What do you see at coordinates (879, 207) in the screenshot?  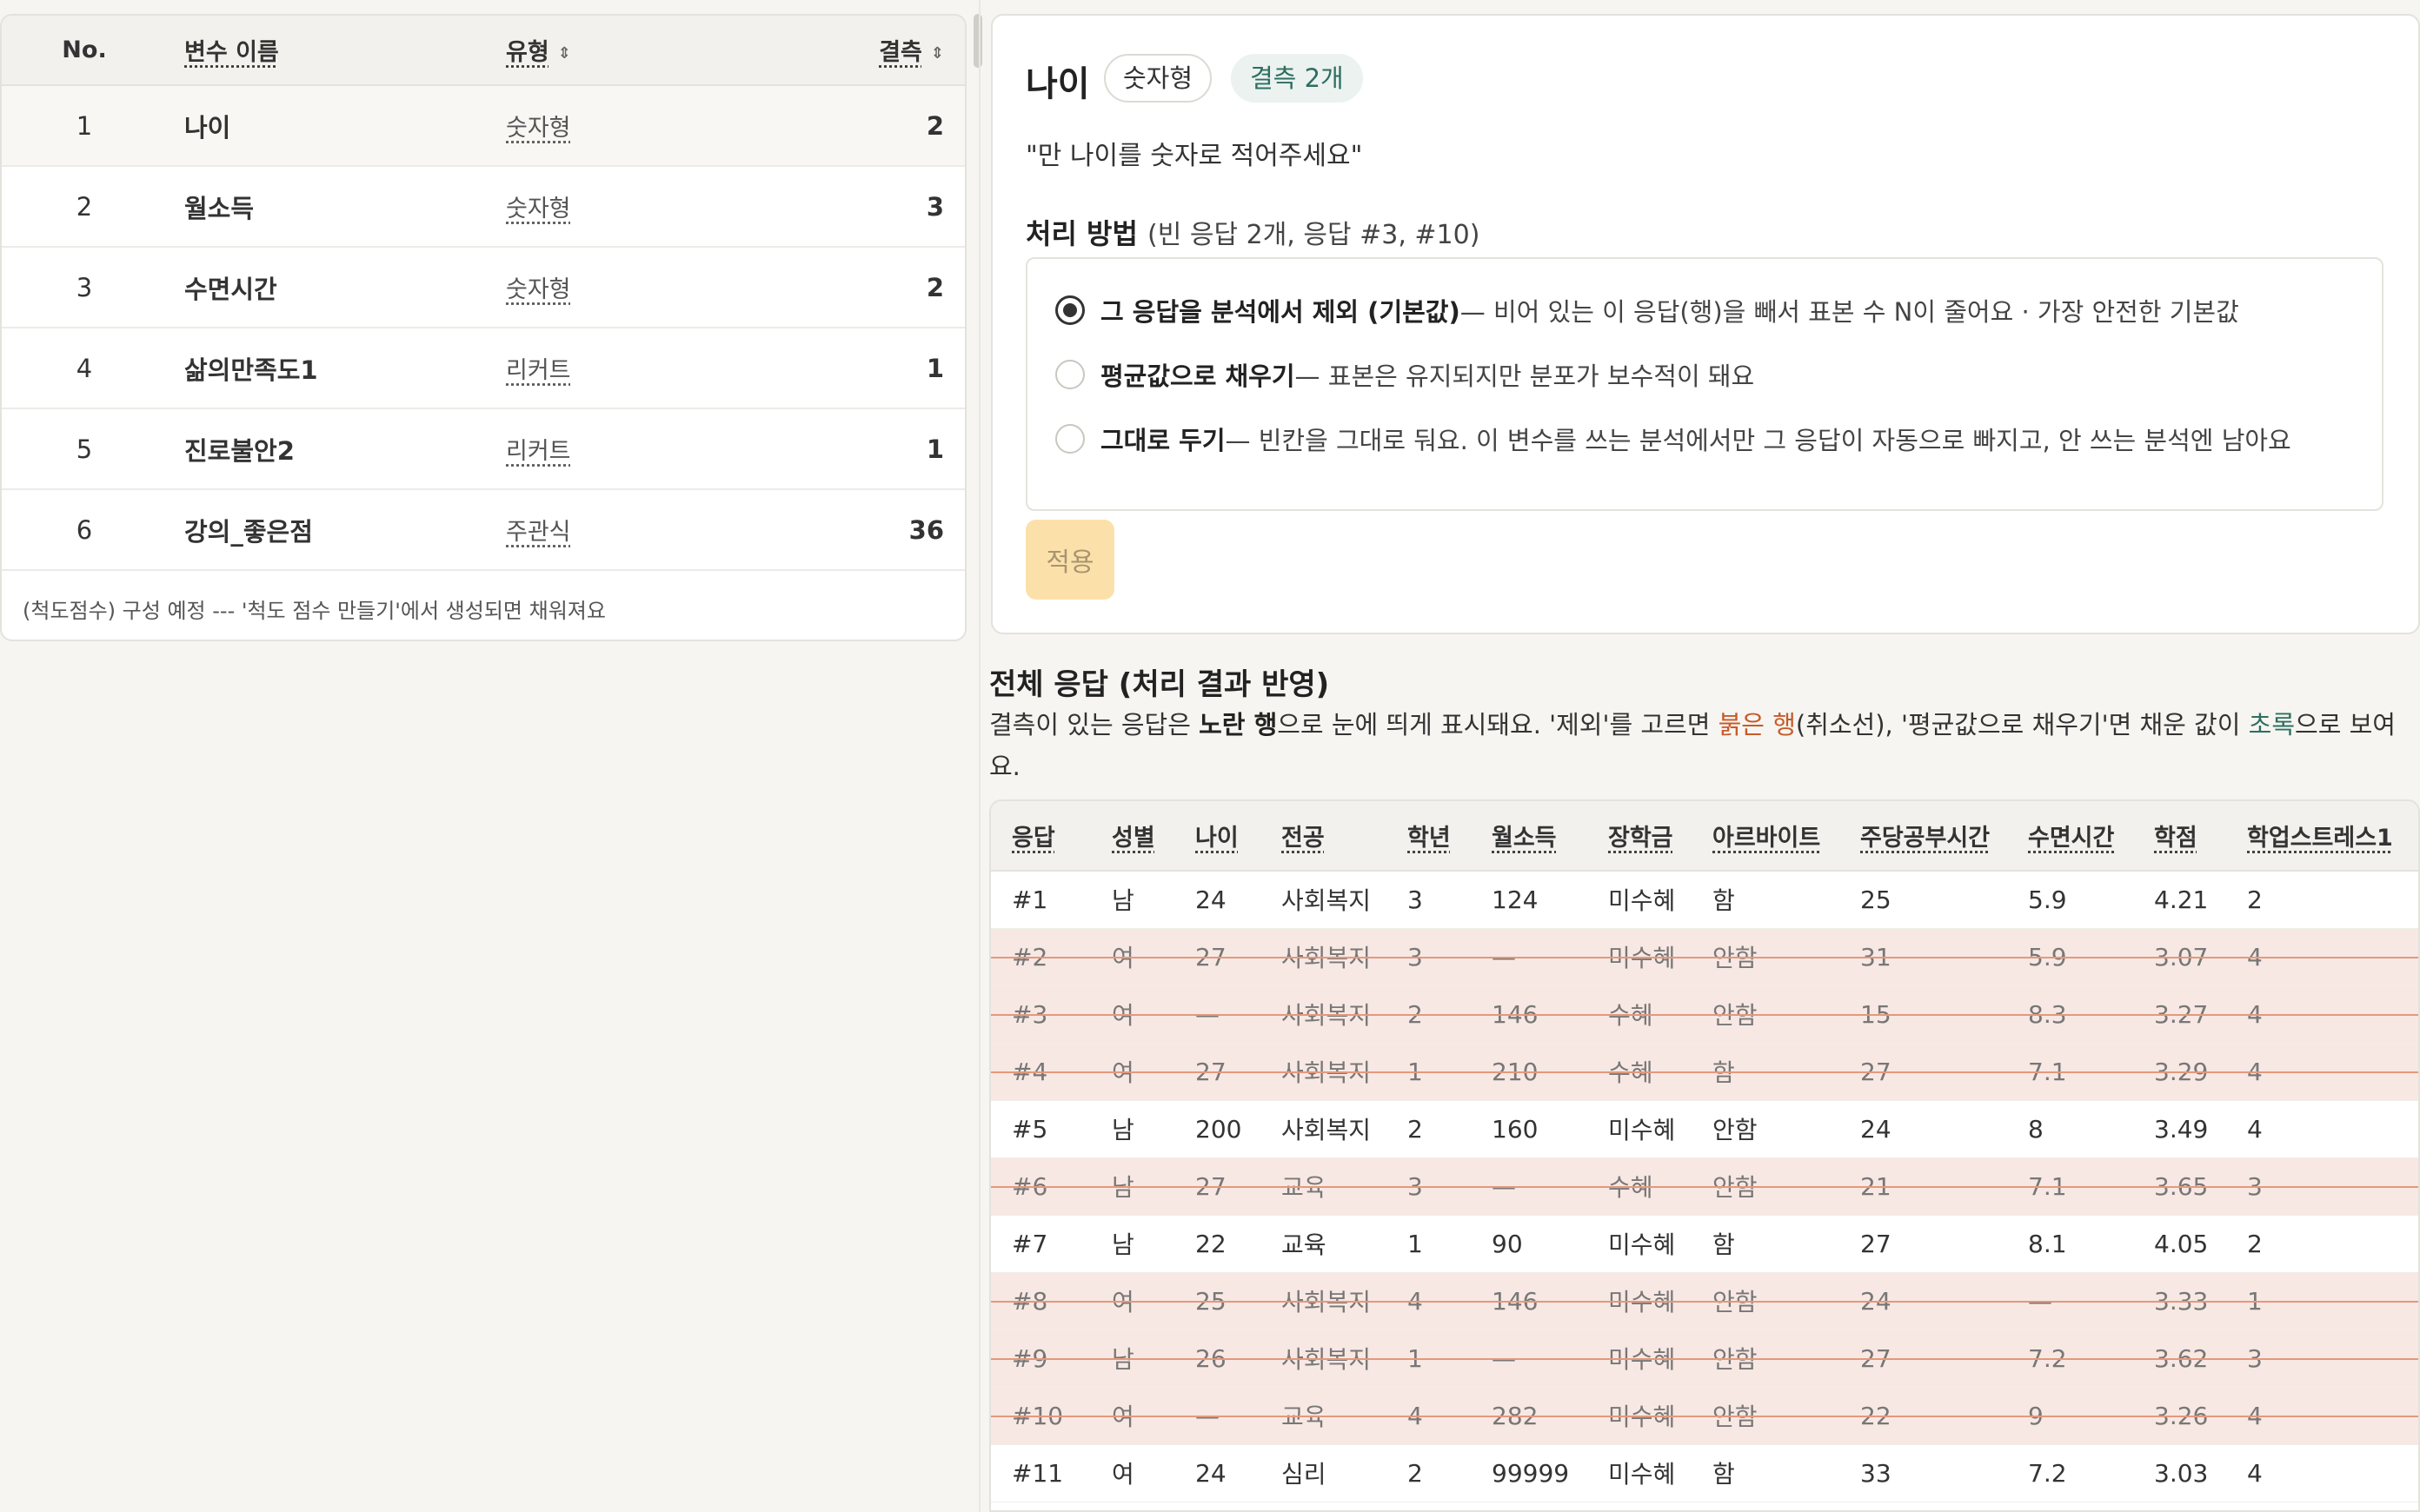 I see `variable-missing: 3` at bounding box center [879, 207].